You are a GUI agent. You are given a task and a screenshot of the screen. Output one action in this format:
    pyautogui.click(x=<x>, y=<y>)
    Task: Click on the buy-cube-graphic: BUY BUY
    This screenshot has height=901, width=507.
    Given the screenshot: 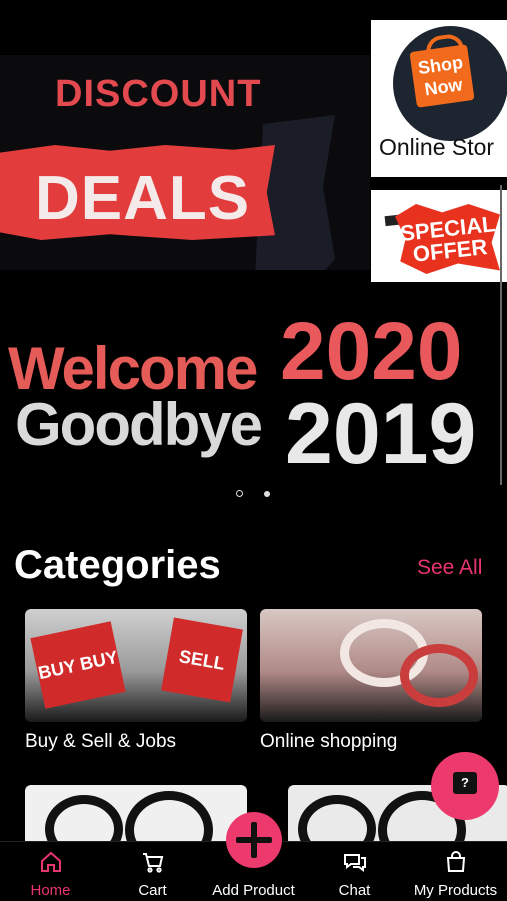 What is the action you would take?
    pyautogui.click(x=78, y=665)
    